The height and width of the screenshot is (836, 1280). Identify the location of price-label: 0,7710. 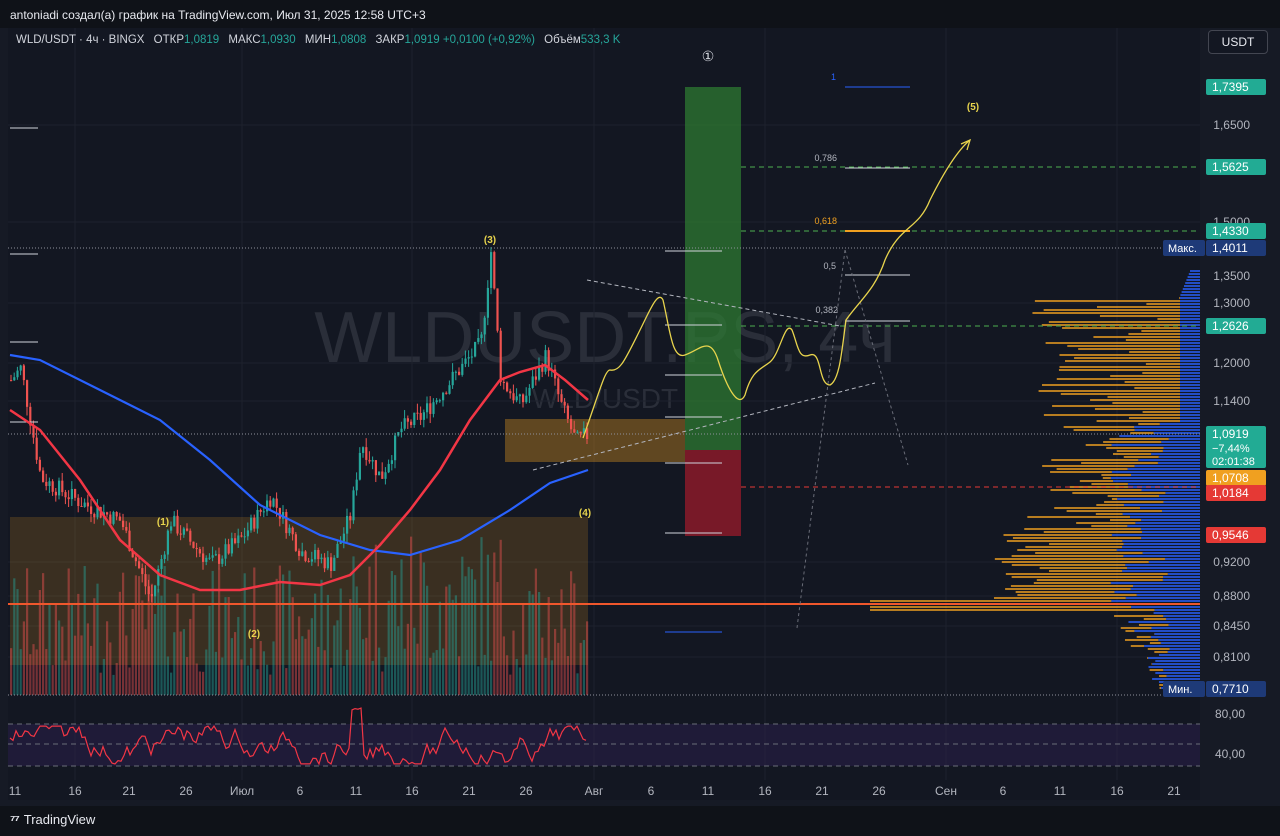
(1230, 689).